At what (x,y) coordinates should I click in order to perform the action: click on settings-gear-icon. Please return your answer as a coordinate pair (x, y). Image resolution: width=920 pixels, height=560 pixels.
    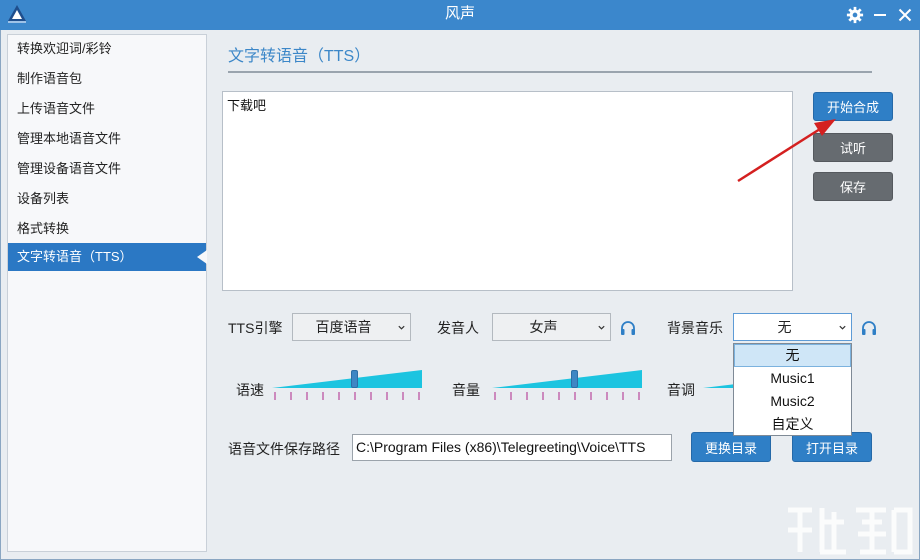
    Looking at the image, I should click on (855, 15).